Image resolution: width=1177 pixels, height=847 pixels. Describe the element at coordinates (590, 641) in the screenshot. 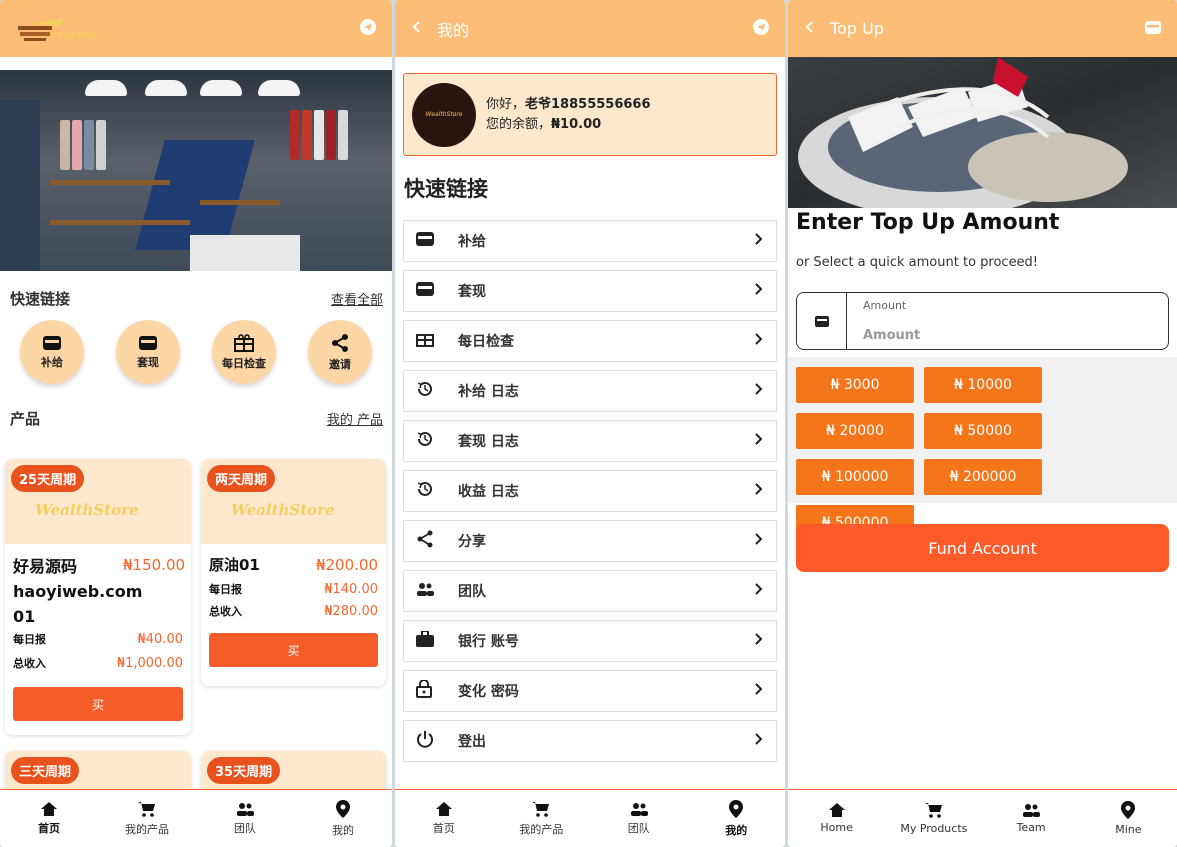

I see `menu-item-bank-account: 银行 账号` at that location.